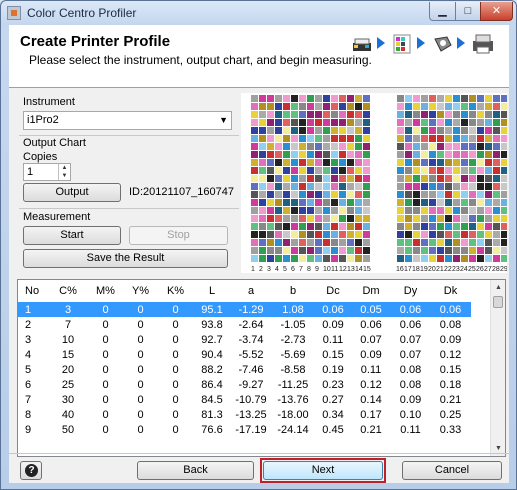 The height and width of the screenshot is (490, 517). I want to click on table-row: 1 3 0 0 0 95.1 -1.29 1.08 0.06 0.05 0.06 0.06, so click(244, 309).